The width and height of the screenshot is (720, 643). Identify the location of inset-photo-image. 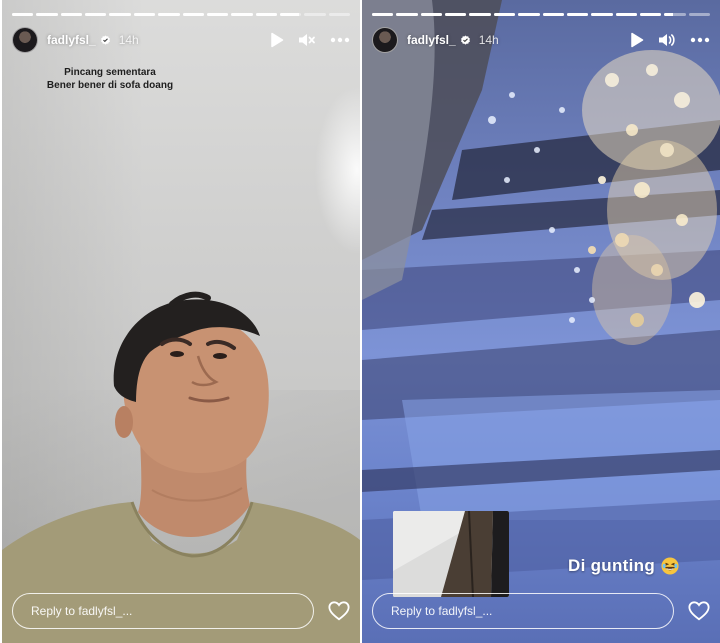
(451, 554).